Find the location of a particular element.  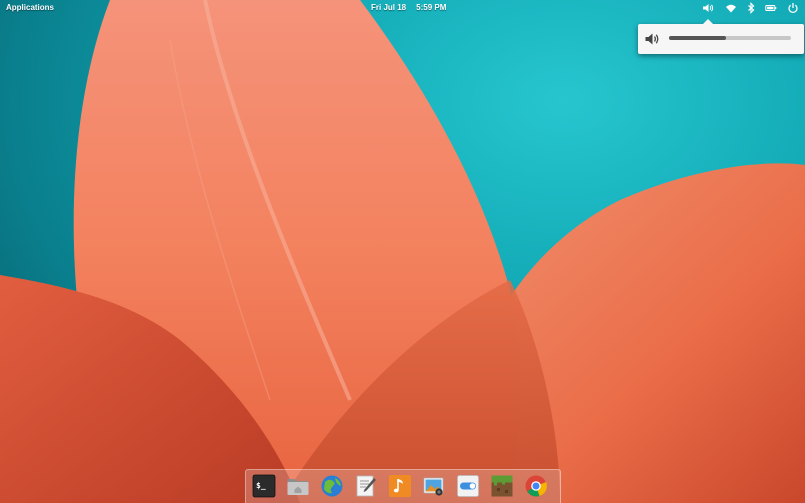

grass-block-icon is located at coordinates (502, 486).